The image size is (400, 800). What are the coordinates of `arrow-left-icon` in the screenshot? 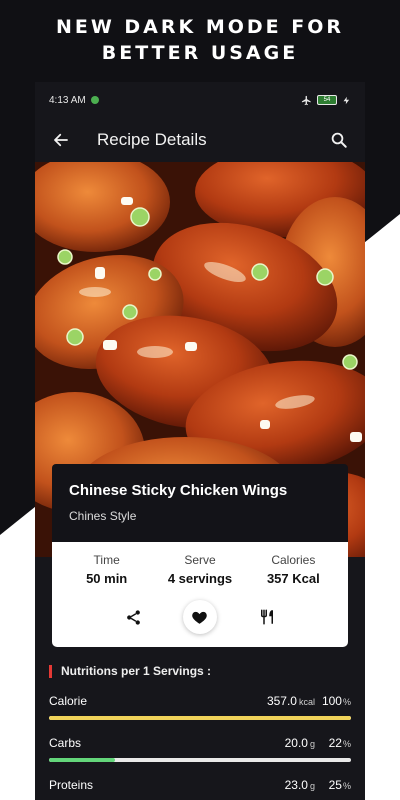 It's located at (61, 140).